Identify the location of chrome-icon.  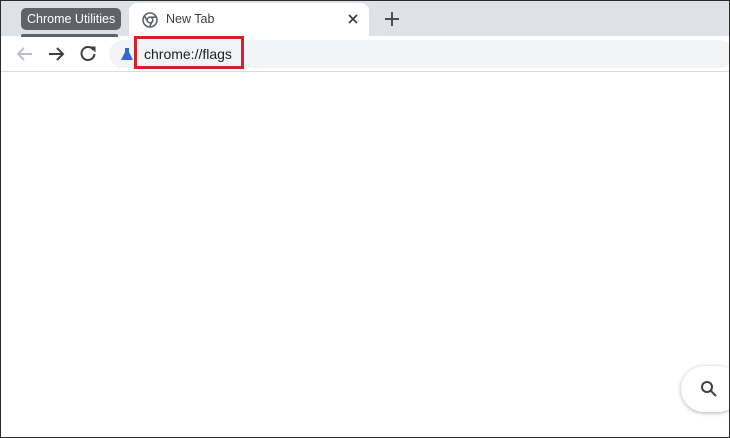
(150, 20).